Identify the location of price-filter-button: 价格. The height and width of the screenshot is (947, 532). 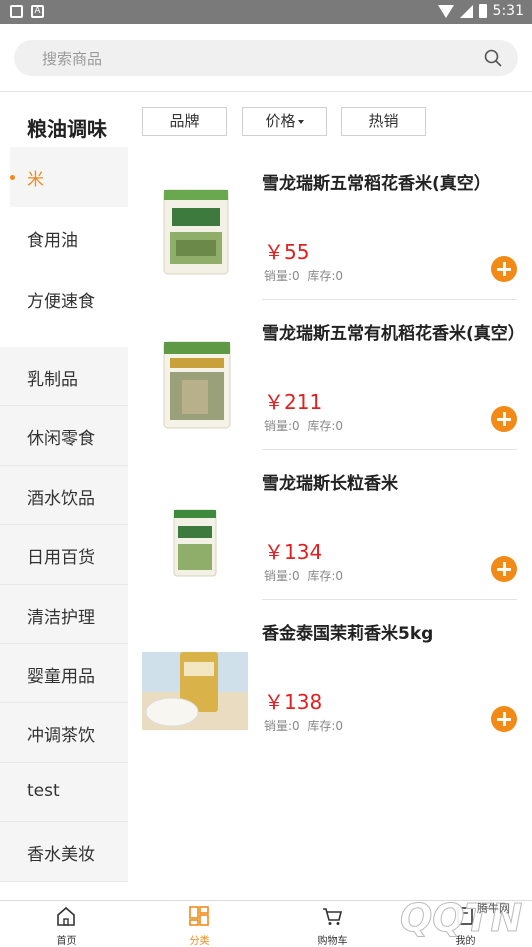
(284, 121).